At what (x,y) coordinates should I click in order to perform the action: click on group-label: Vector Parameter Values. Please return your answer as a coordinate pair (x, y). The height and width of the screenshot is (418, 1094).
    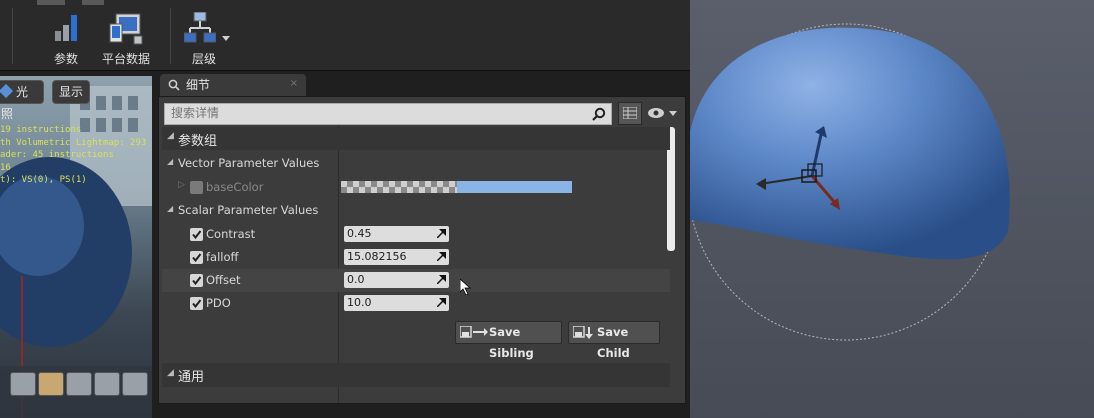
    Looking at the image, I should click on (249, 163).